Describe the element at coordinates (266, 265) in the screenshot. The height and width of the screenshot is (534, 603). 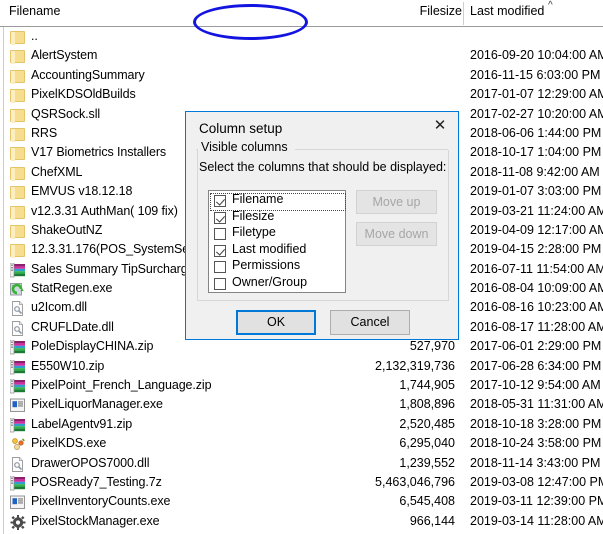
I see `column-option-label: Permissions` at that location.